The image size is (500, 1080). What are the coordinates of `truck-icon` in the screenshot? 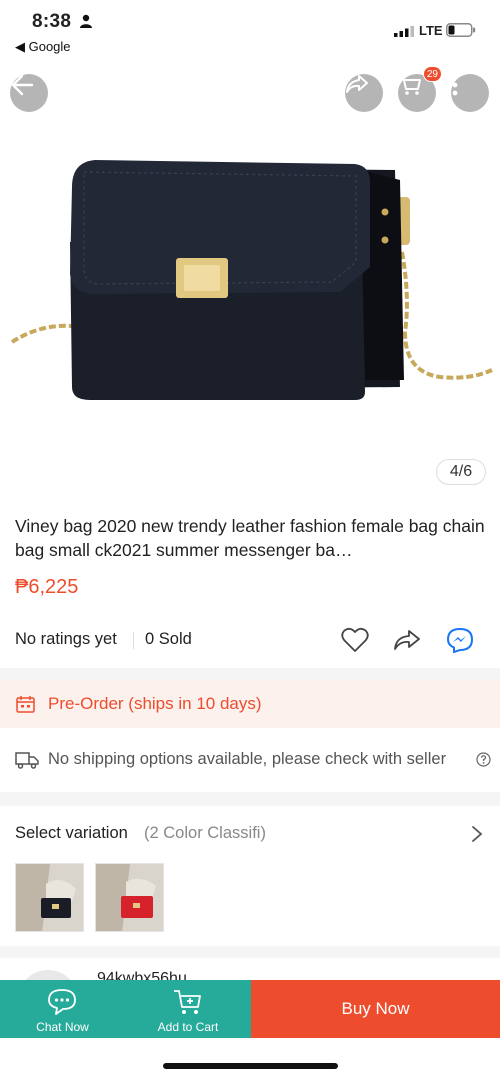 It's located at (27, 760).